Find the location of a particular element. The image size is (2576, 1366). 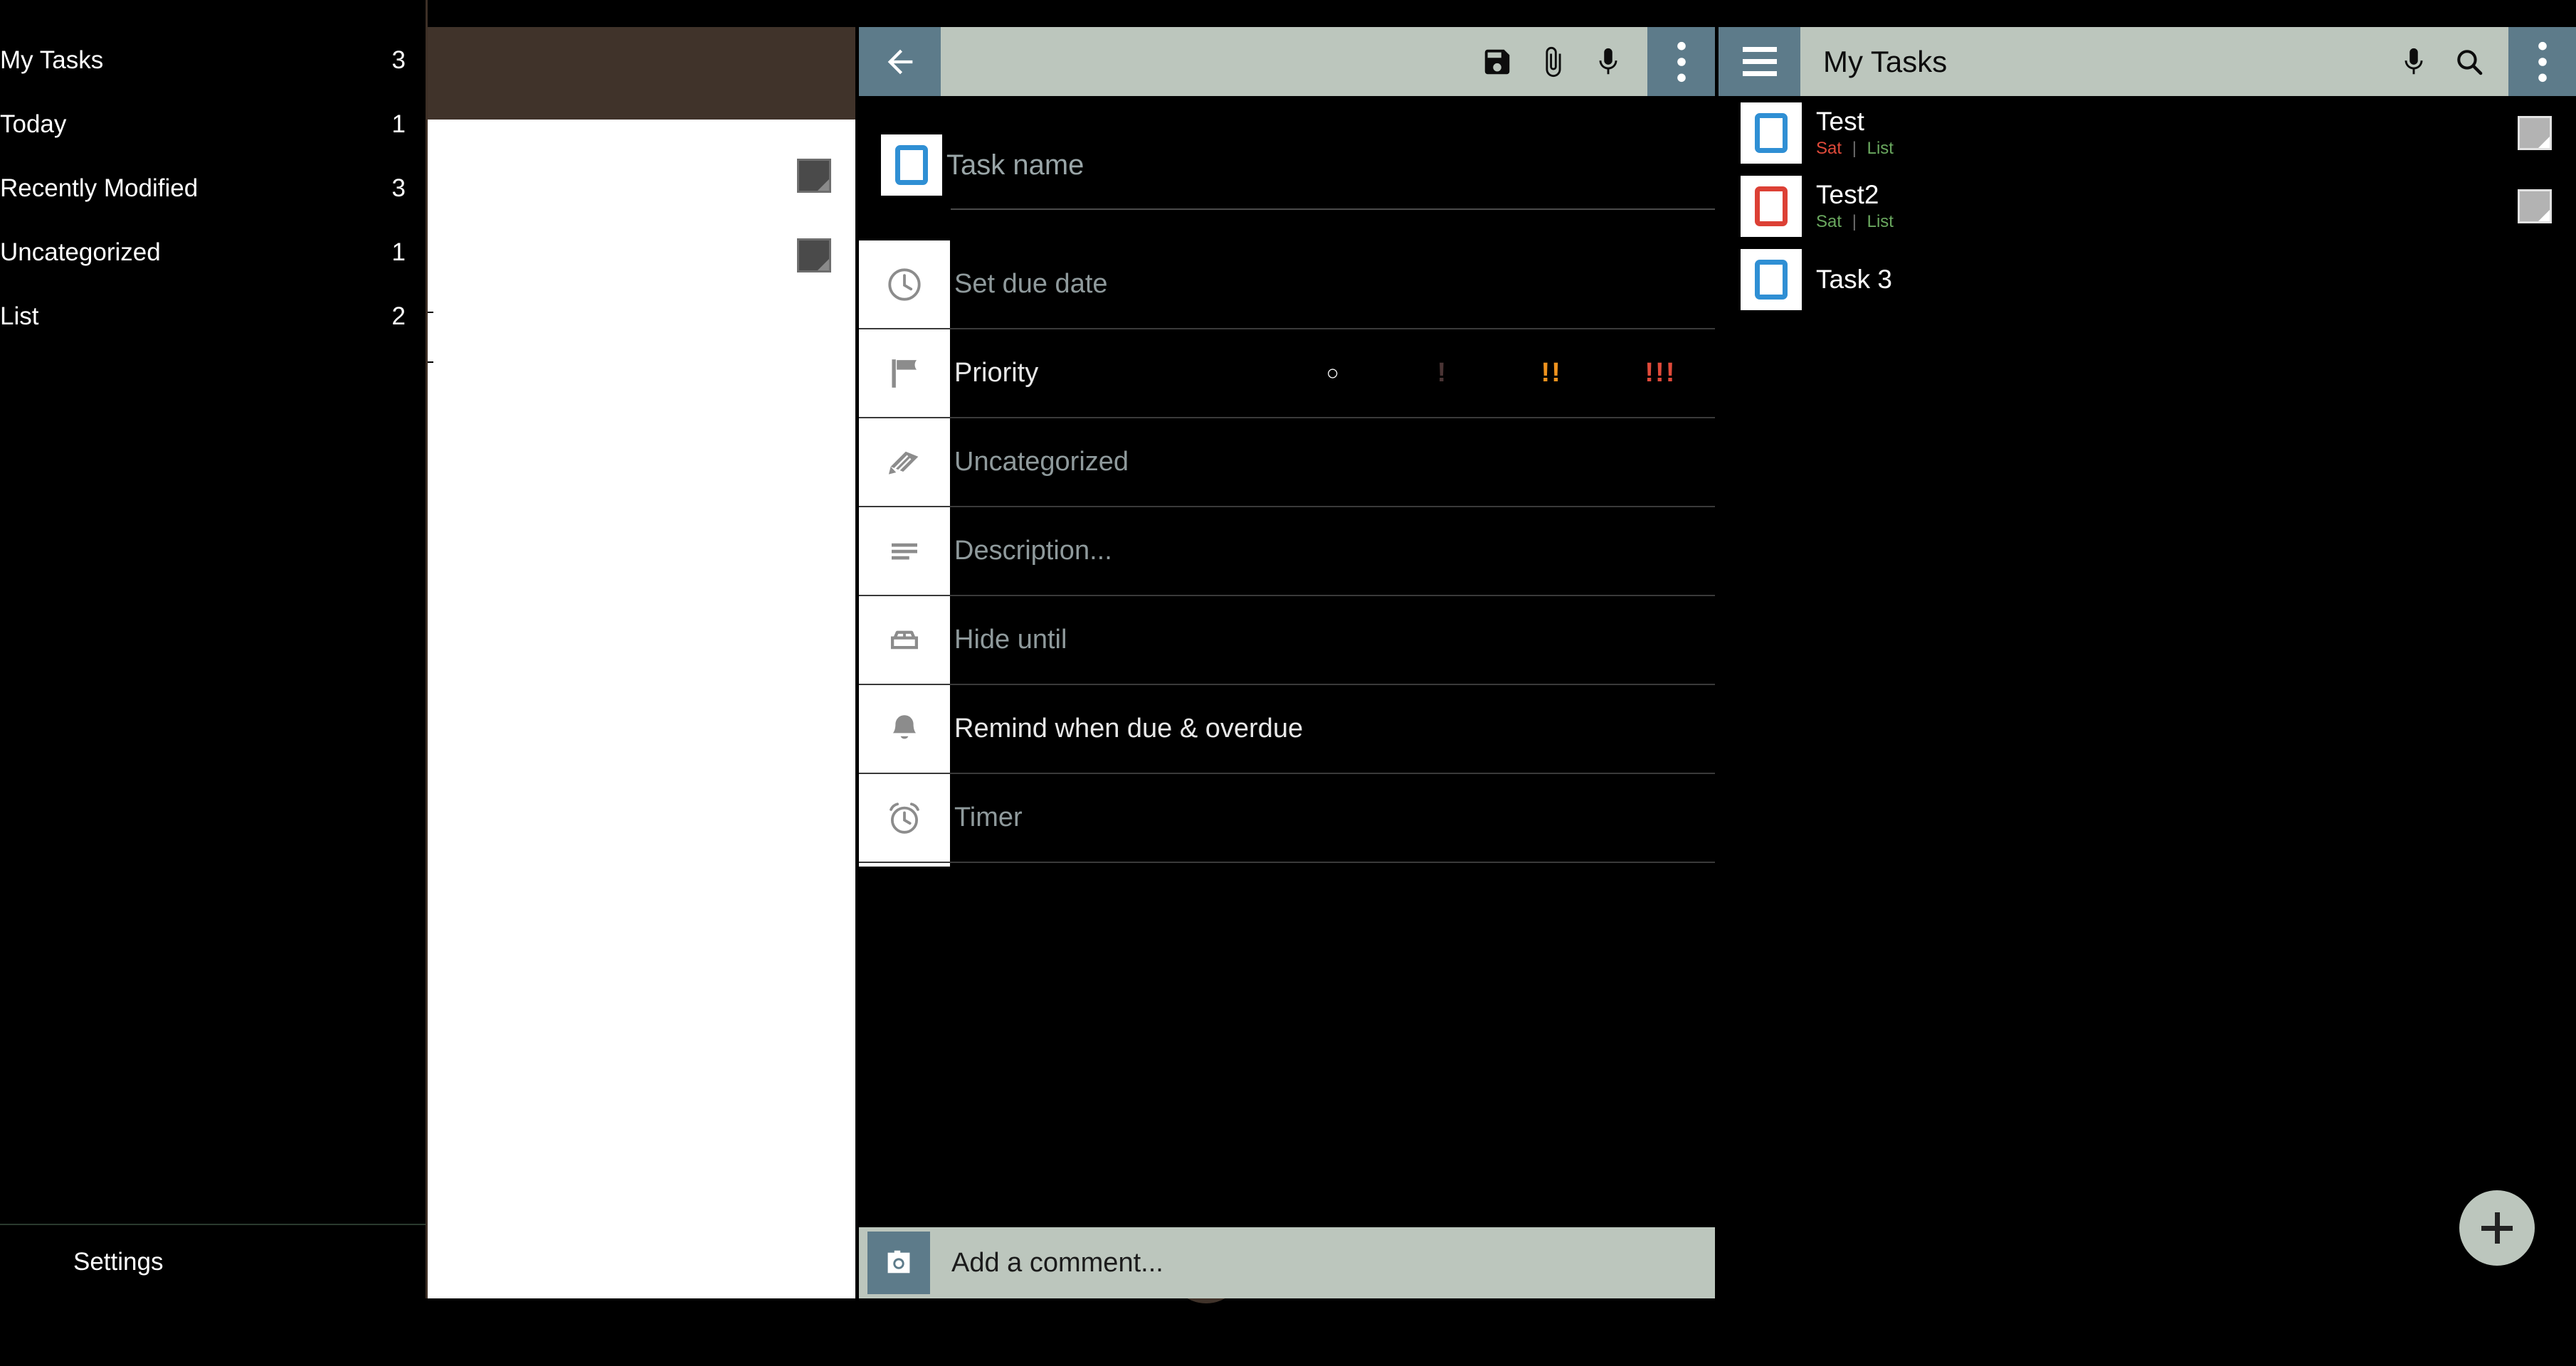

field-label: Uncategorized is located at coordinates (1041, 462).